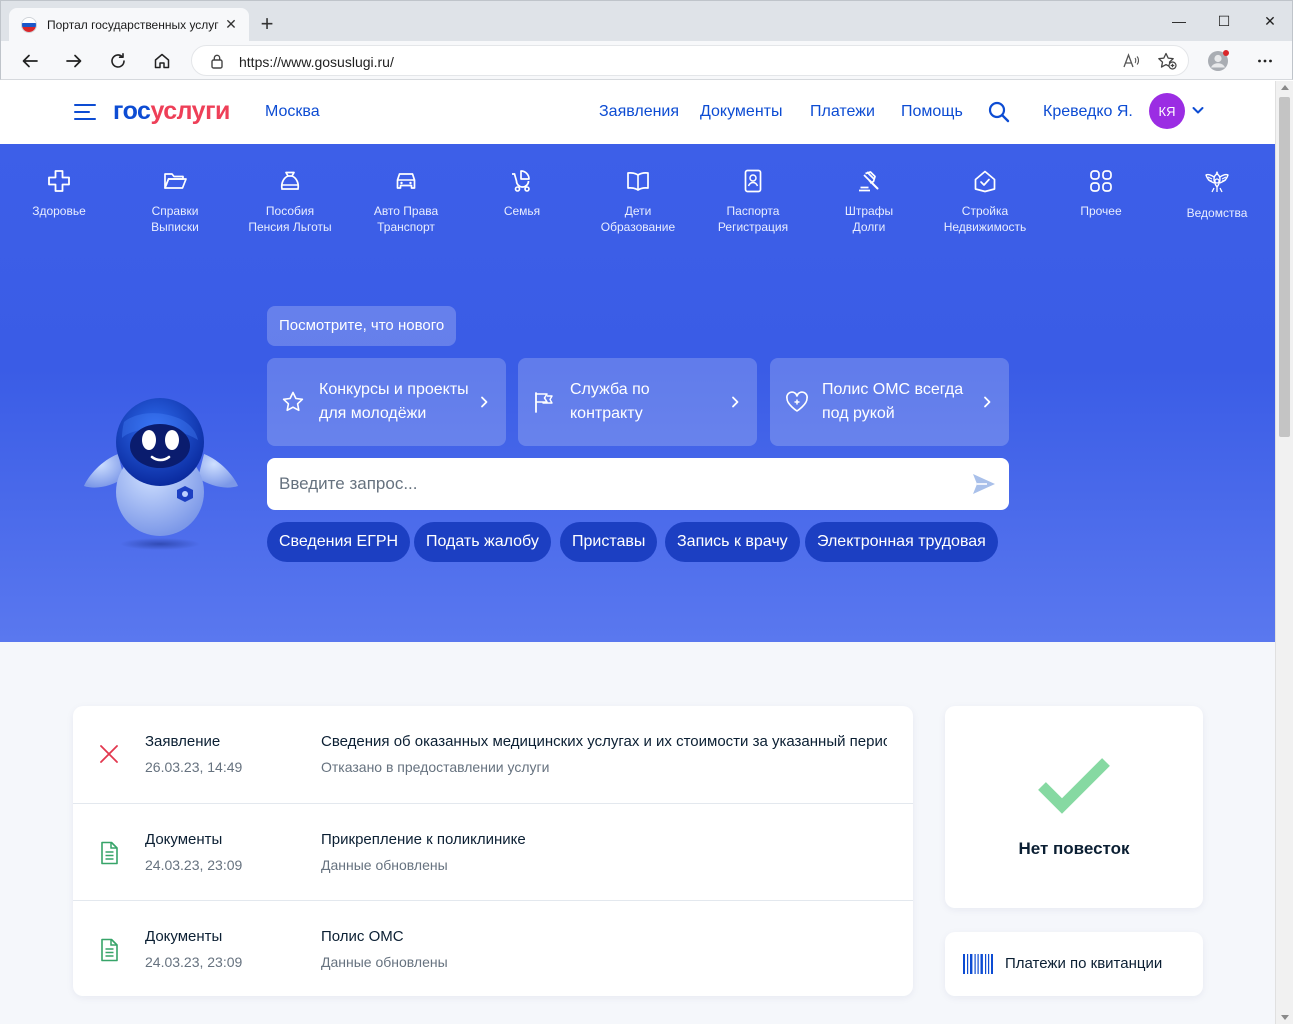 The width and height of the screenshot is (1293, 1024). What do you see at coordinates (869, 201) in the screenshot?
I see `category-fines: Штрафы Долги` at bounding box center [869, 201].